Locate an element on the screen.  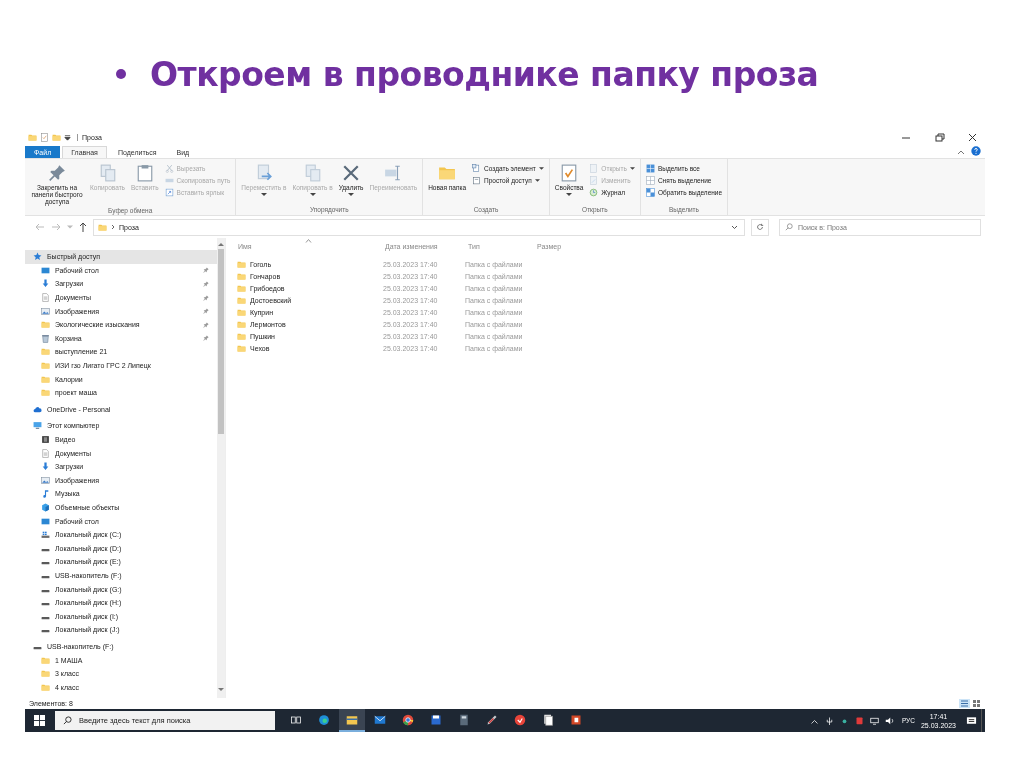
browser-icon is located at coordinates (324, 719).